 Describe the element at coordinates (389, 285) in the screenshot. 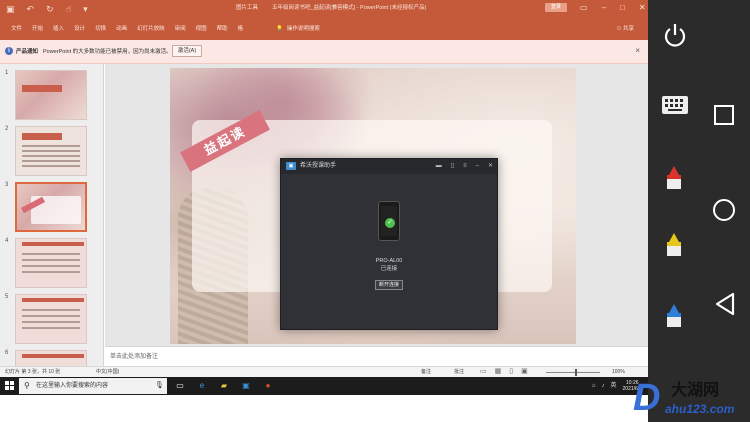

I see `disconnect-button: 断开连接` at that location.